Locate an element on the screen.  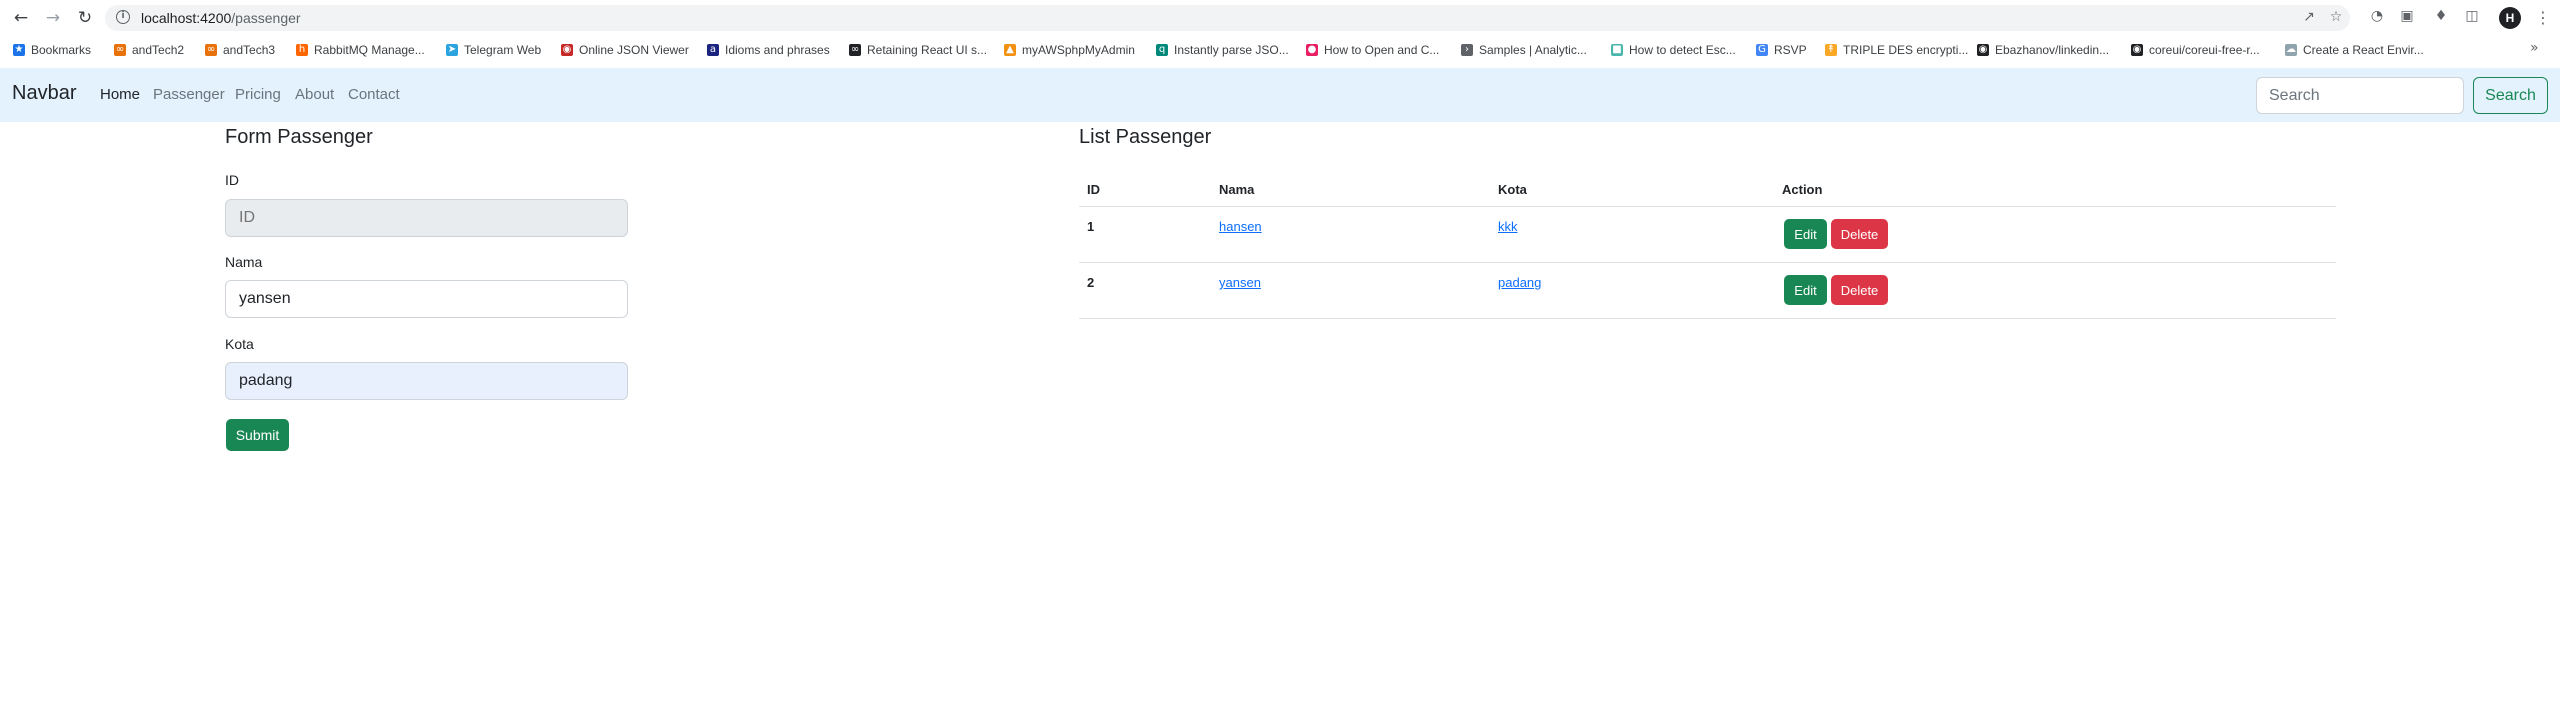
side-panel-icon: ◫ is located at coordinates (2472, 17).